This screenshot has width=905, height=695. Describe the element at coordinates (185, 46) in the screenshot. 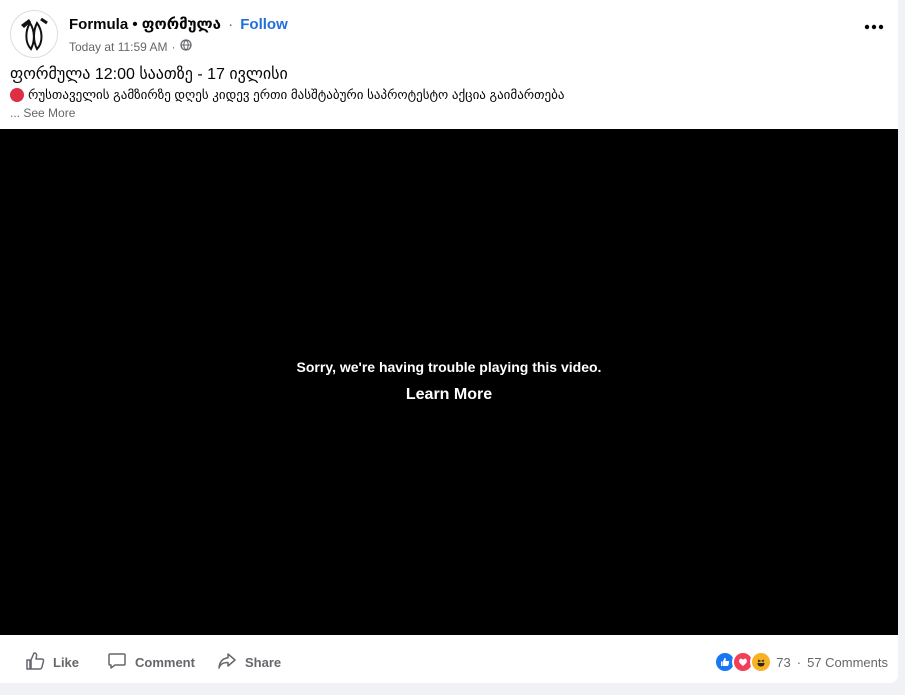

I see `globe-icon` at that location.